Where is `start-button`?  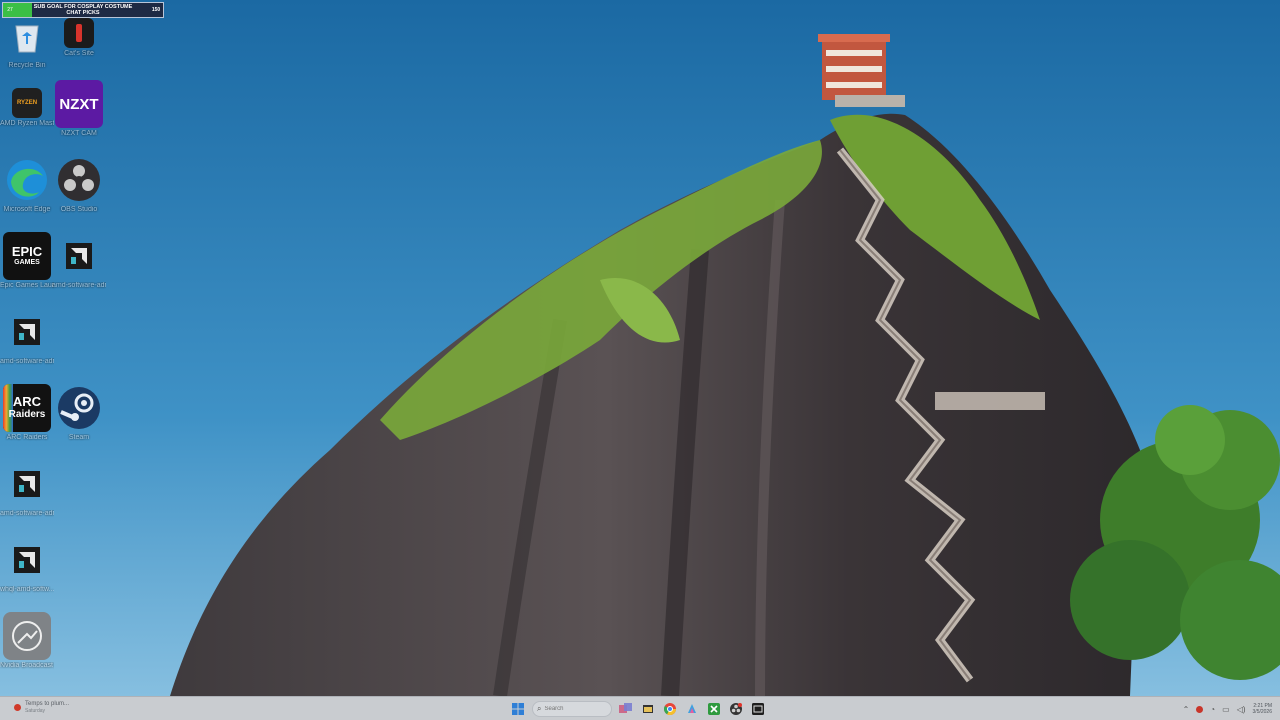
start-button is located at coordinates (518, 709).